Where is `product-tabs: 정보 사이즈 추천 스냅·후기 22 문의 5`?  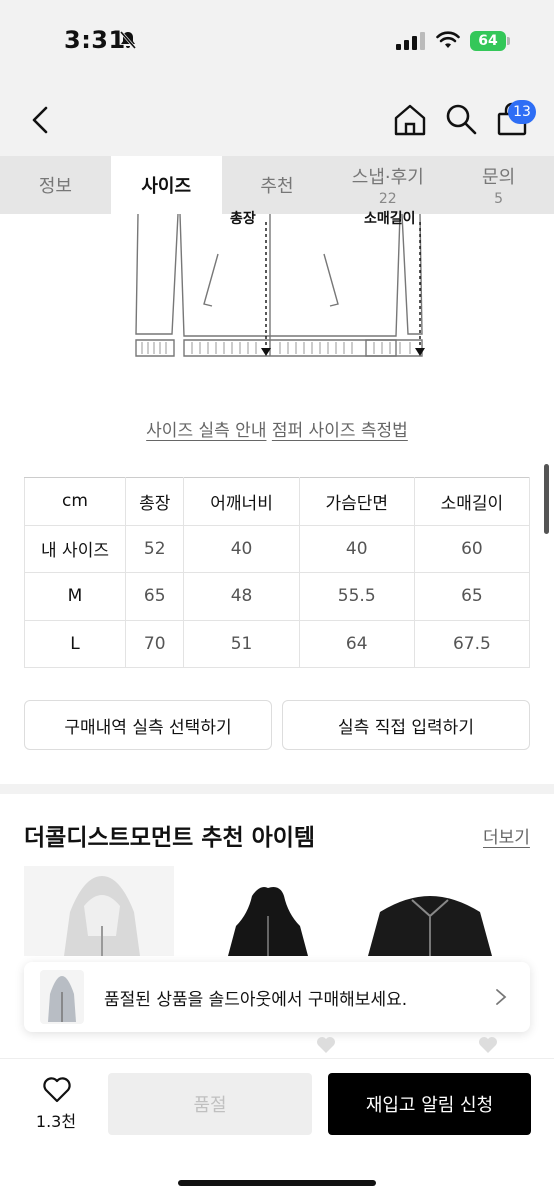
product-tabs: 정보 사이즈 추천 스냅·후기 22 문의 5 is located at coordinates (277, 185).